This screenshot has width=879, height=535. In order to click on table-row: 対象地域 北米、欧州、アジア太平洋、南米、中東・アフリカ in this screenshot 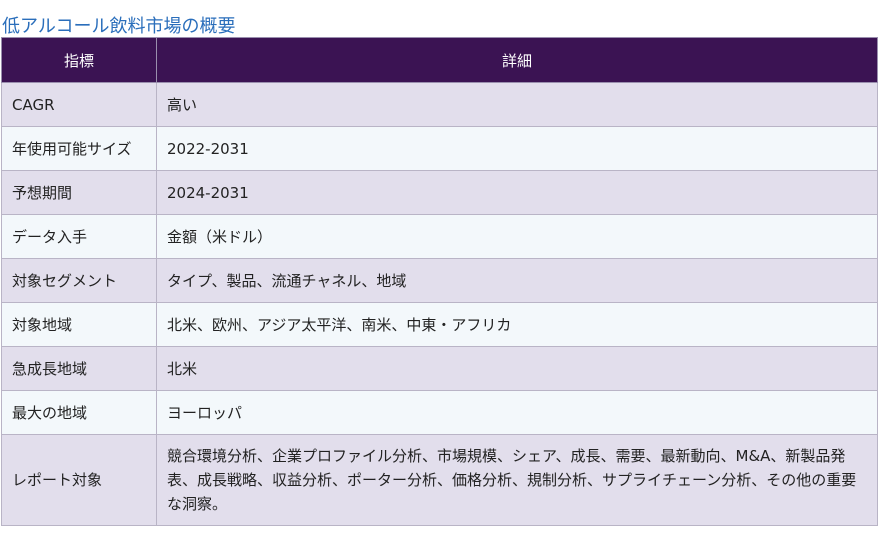, I will do `click(439, 324)`.